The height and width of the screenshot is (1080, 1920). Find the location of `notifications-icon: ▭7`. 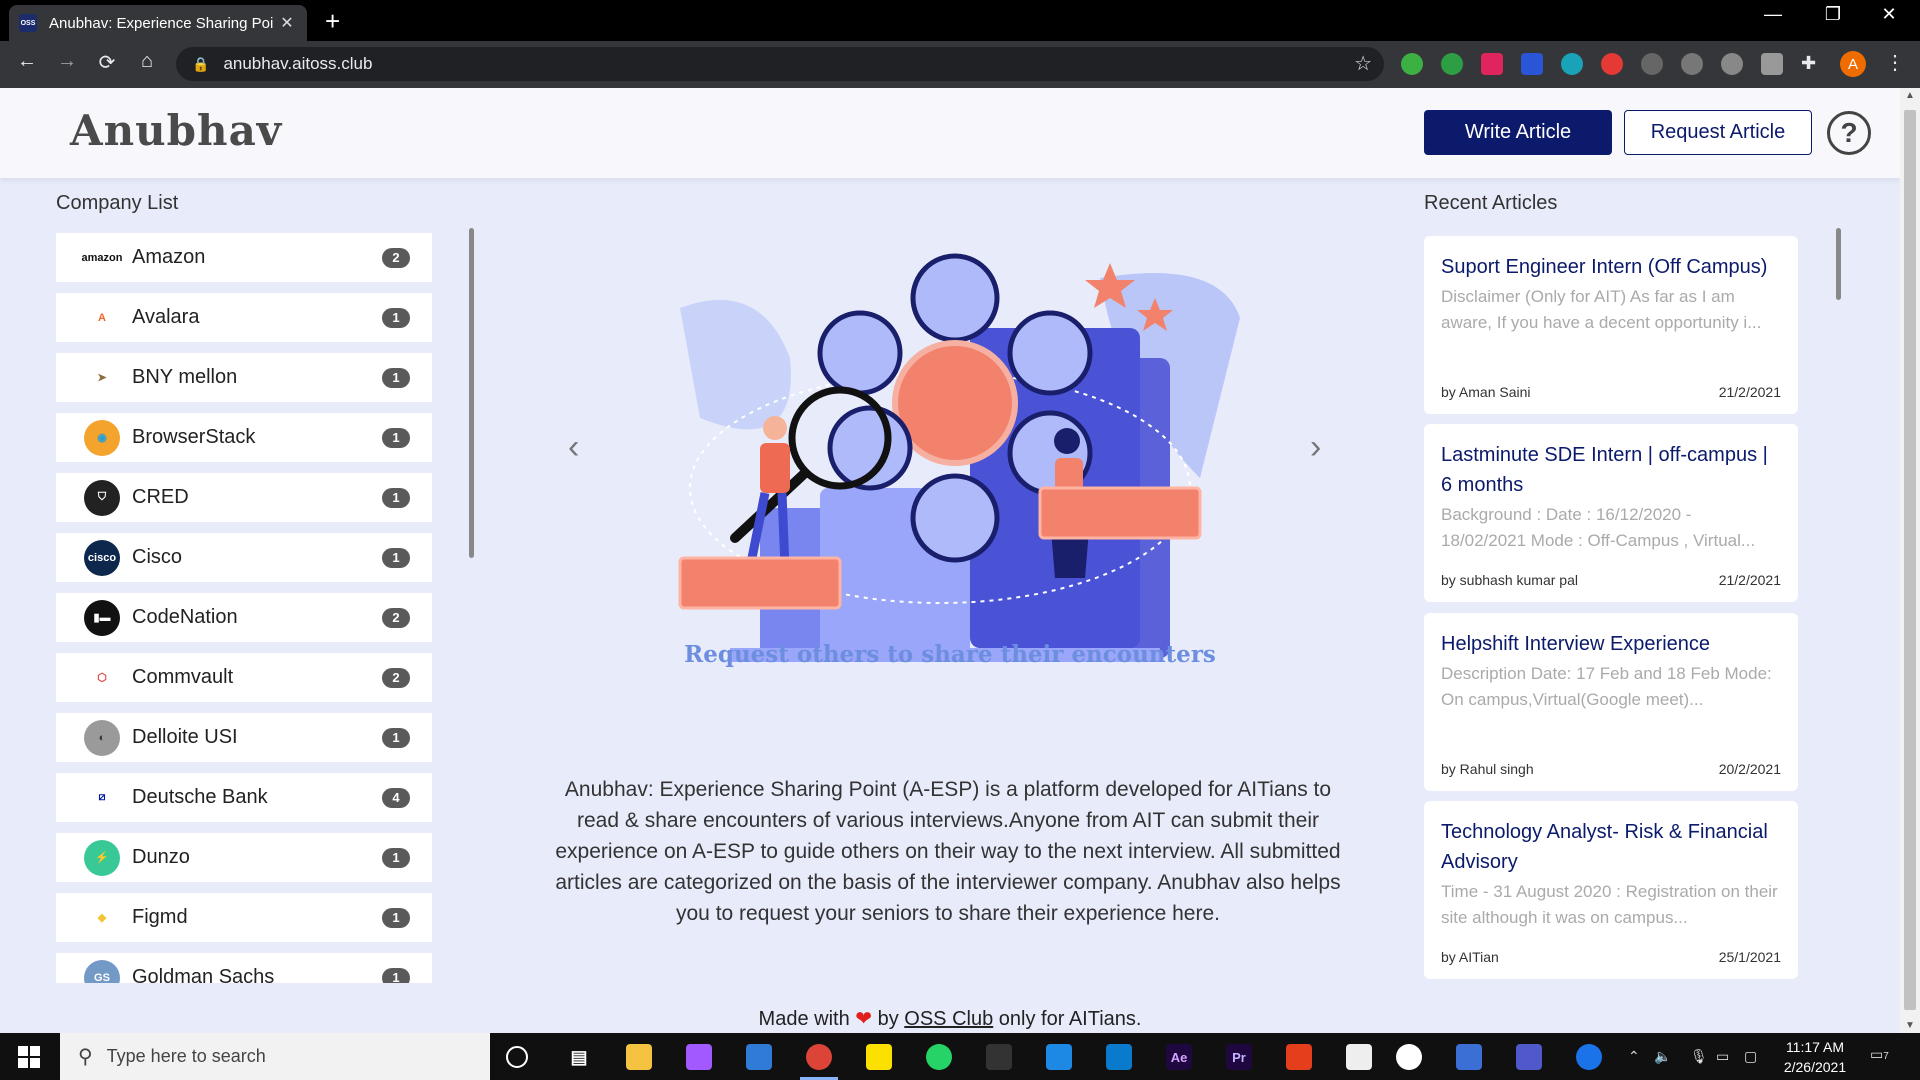

notifications-icon: ▭7 is located at coordinates (1879, 1054).